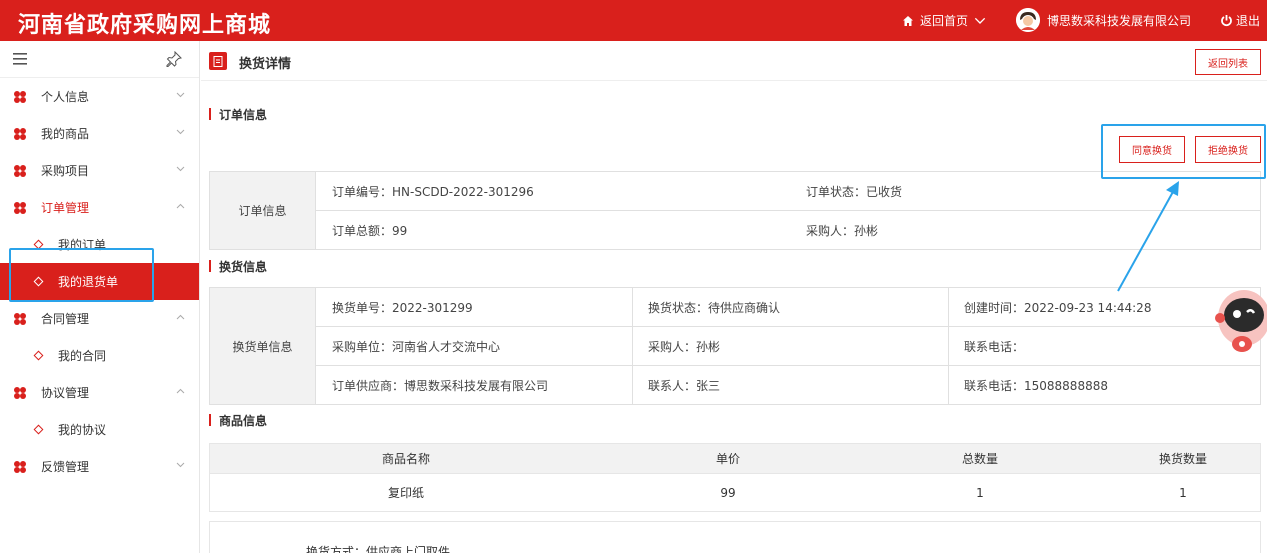 This screenshot has width=1267, height=553. I want to click on robot-icon, so click(1241, 321).